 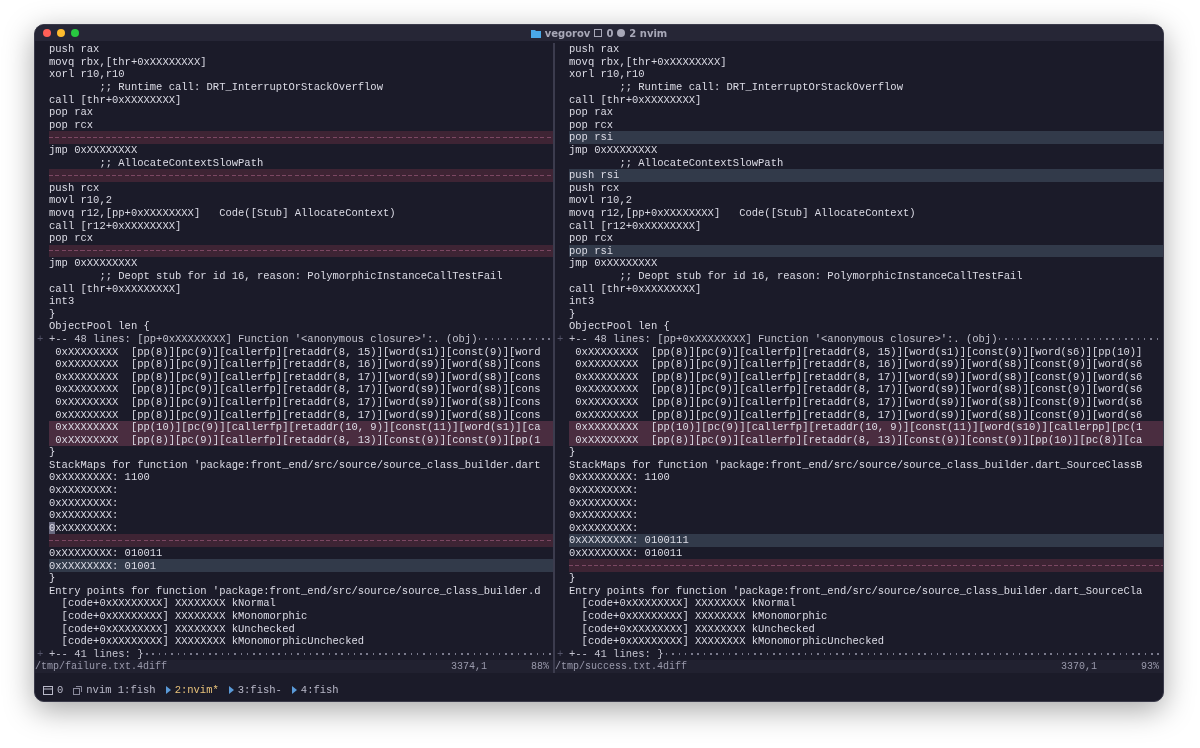 I want to click on tmux-window-tab: nvim 1:fish, so click(x=121, y=690).